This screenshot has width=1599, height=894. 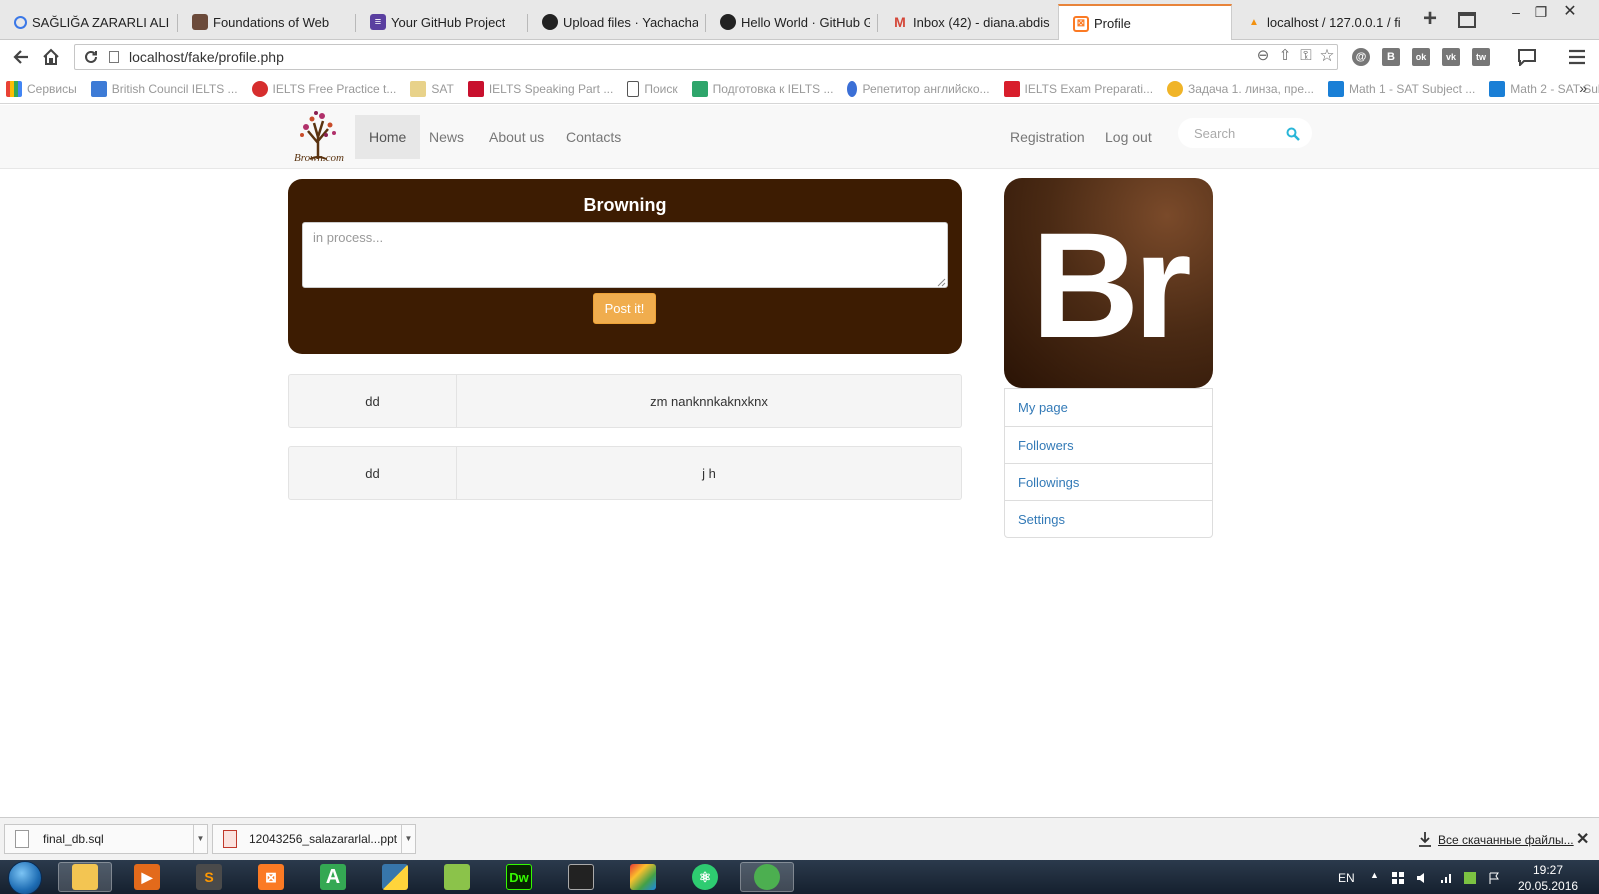 I want to click on taskbar-explorer, so click(x=85, y=877).